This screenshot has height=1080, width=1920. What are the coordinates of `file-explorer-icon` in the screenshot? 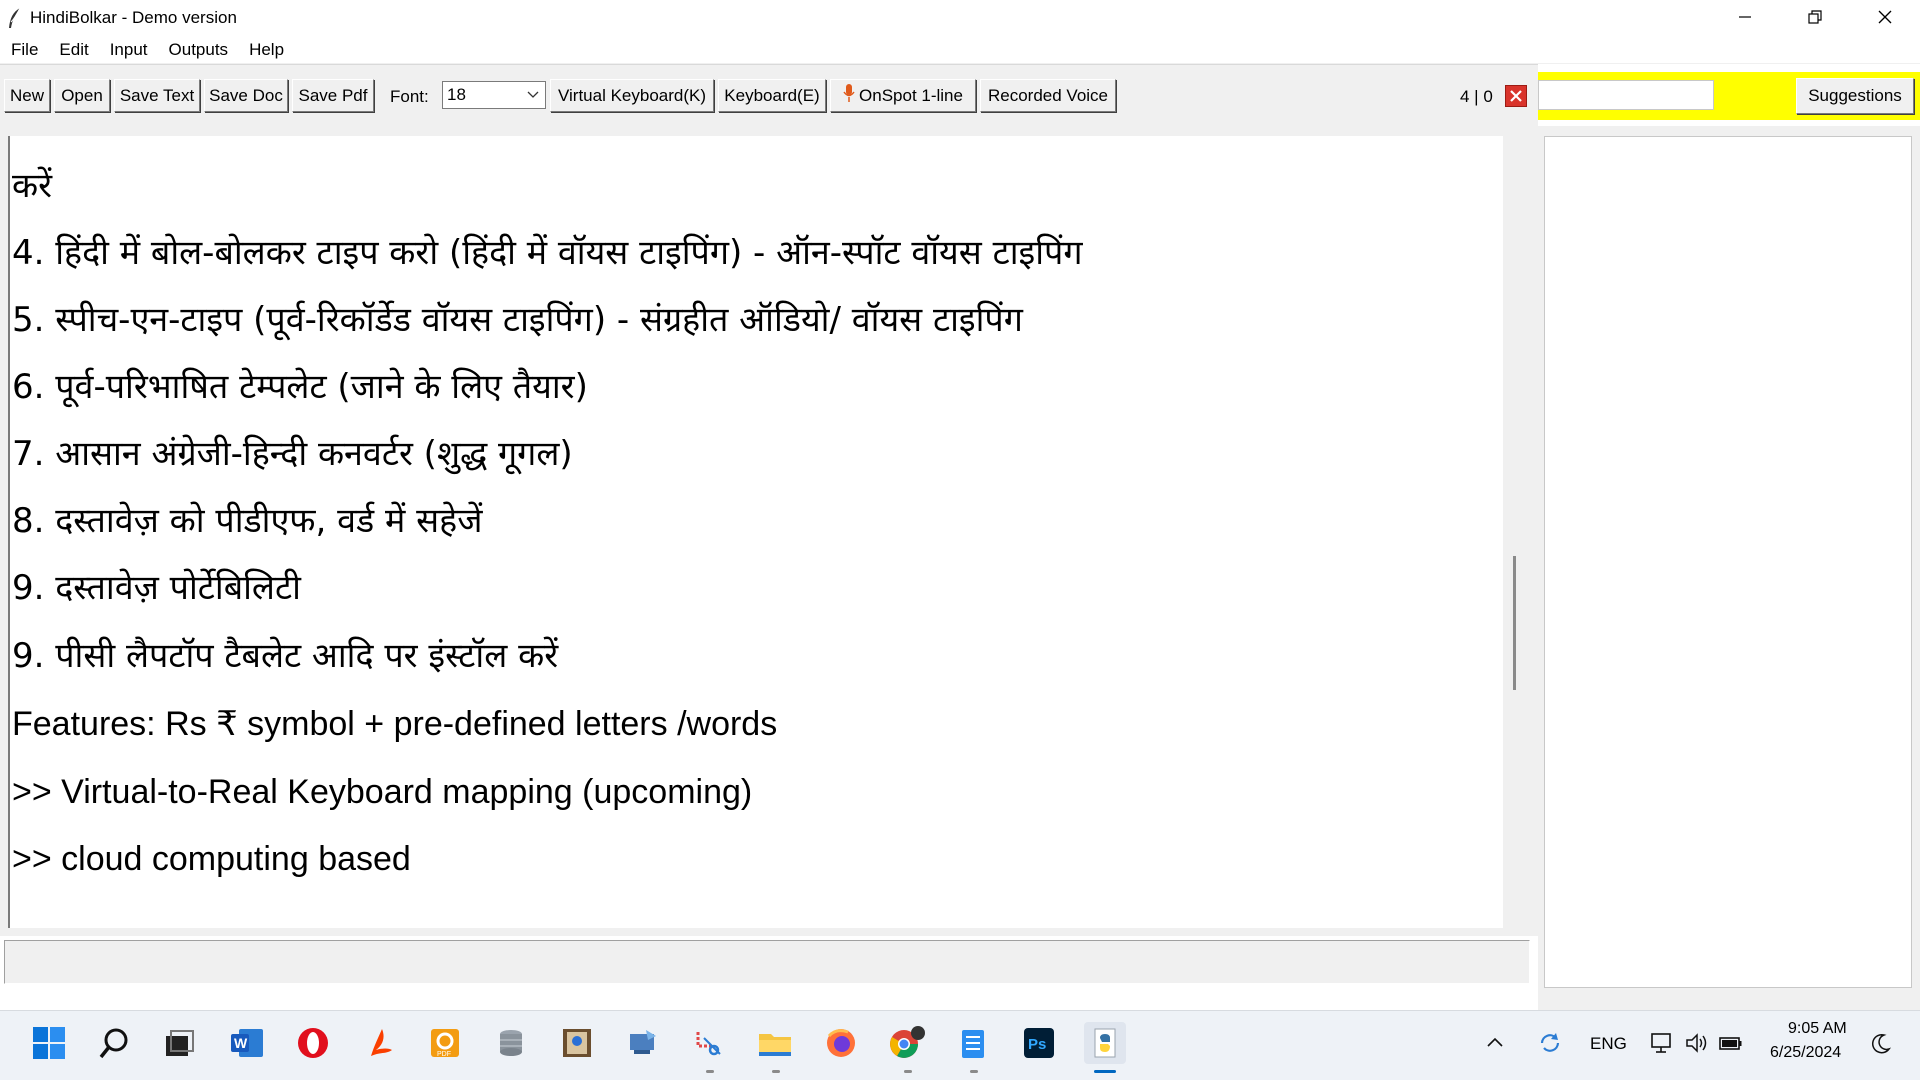 It's located at (775, 1043).